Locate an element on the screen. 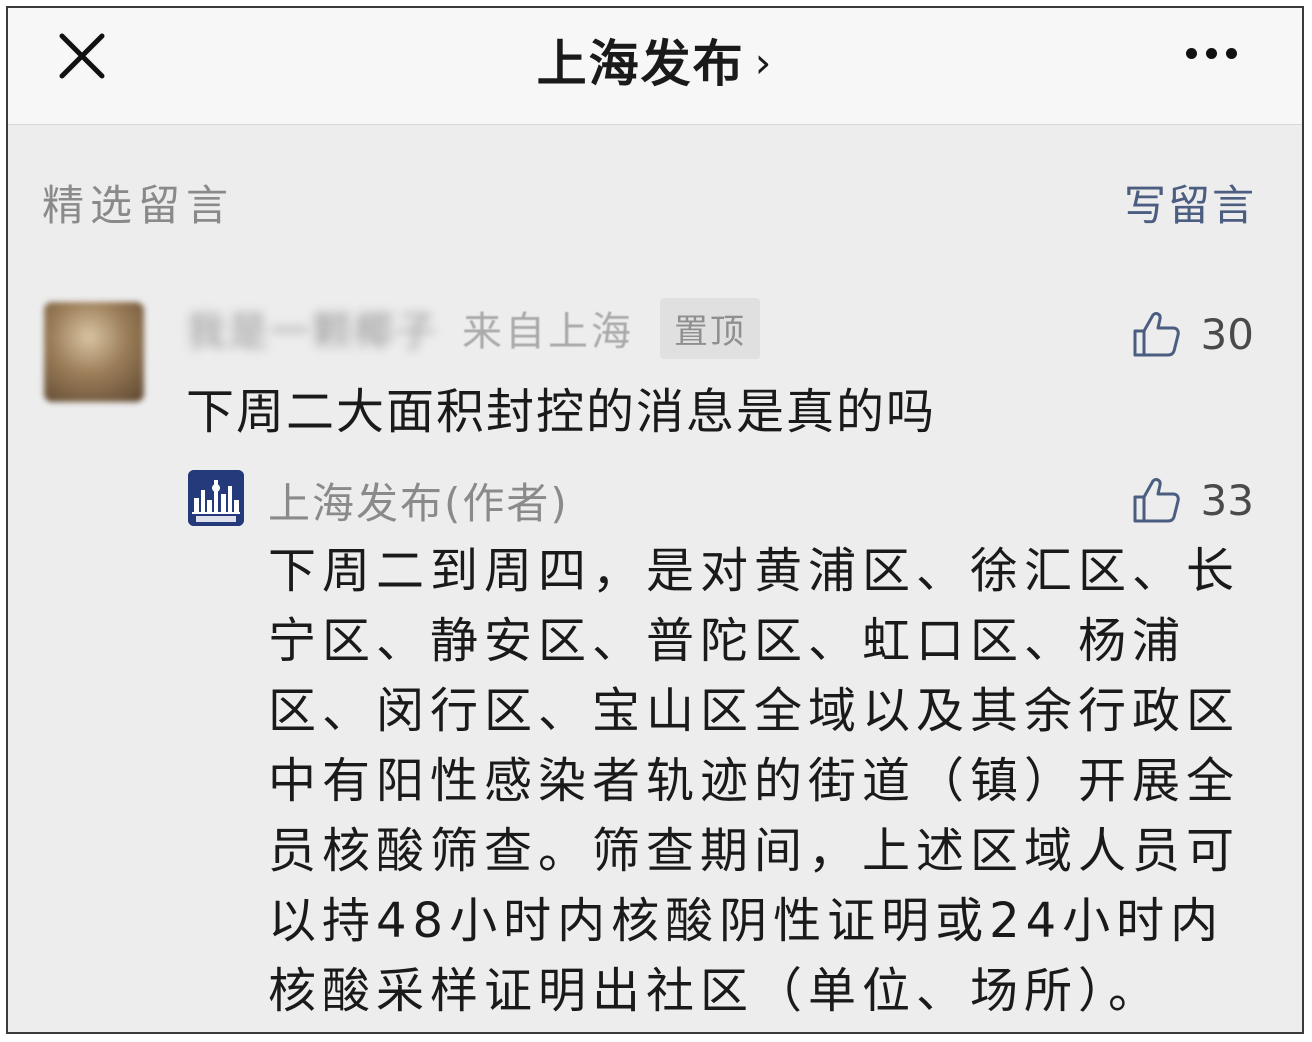 This screenshot has height=1042, width=1312. avatar is located at coordinates (94, 352).